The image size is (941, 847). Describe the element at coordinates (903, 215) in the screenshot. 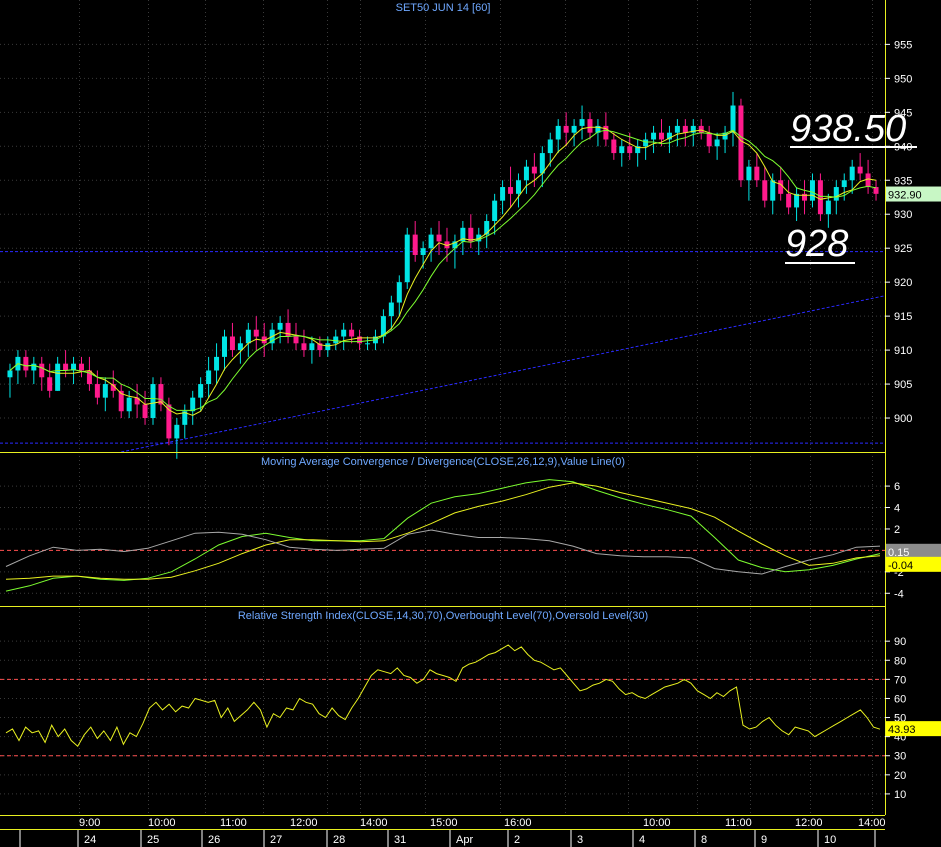

I see `y-tick-label: 930` at that location.